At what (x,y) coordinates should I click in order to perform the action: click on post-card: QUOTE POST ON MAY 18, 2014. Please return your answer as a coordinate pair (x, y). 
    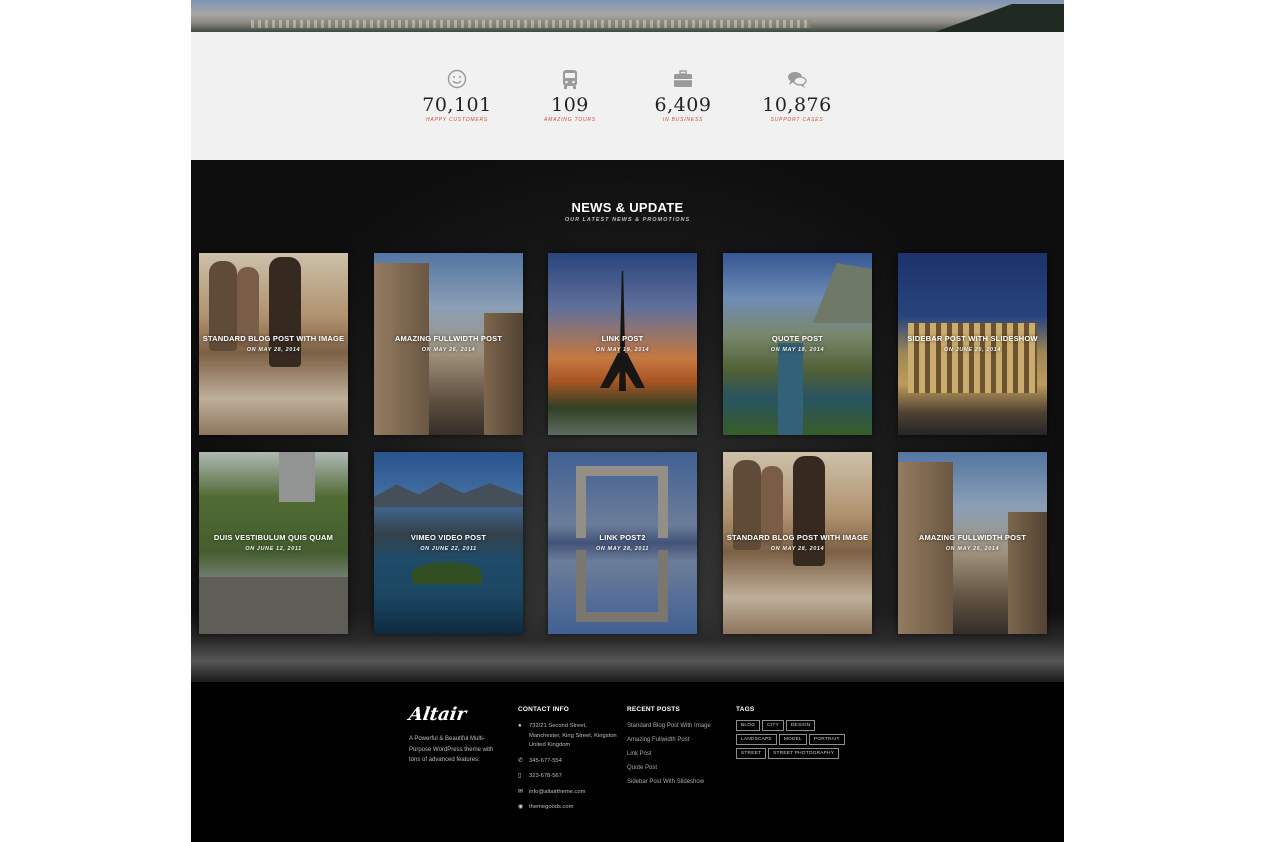
    Looking at the image, I should click on (797, 344).